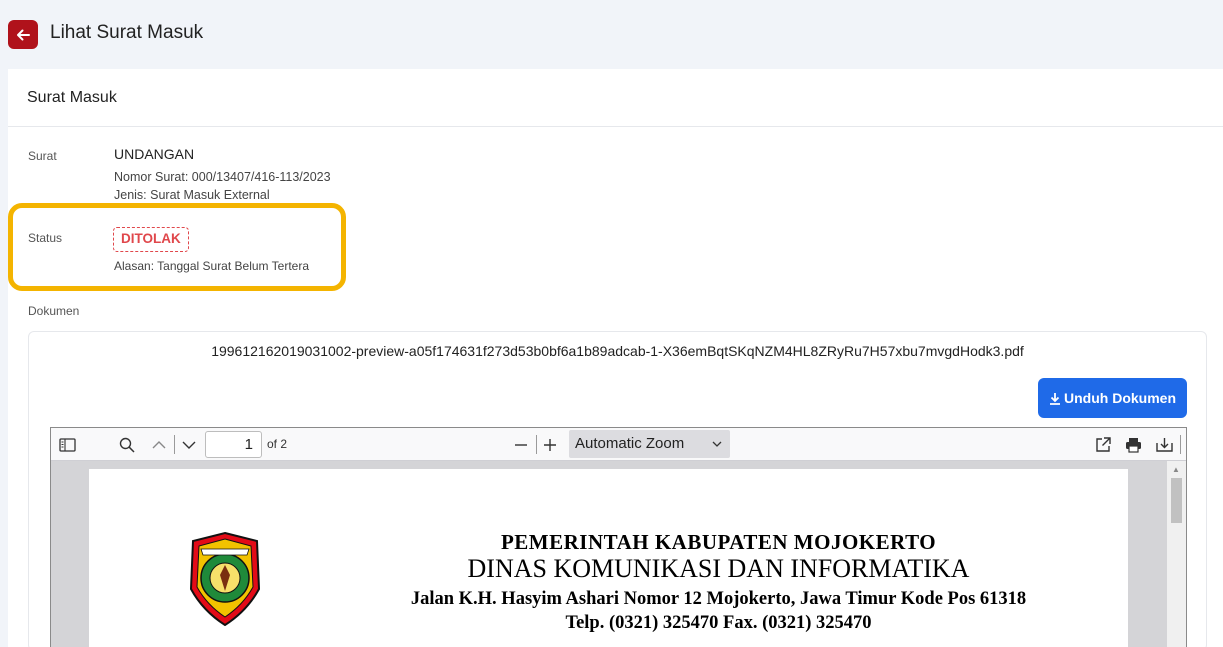 This screenshot has width=1223, height=647. I want to click on chevron-up-icon, so click(159, 445).